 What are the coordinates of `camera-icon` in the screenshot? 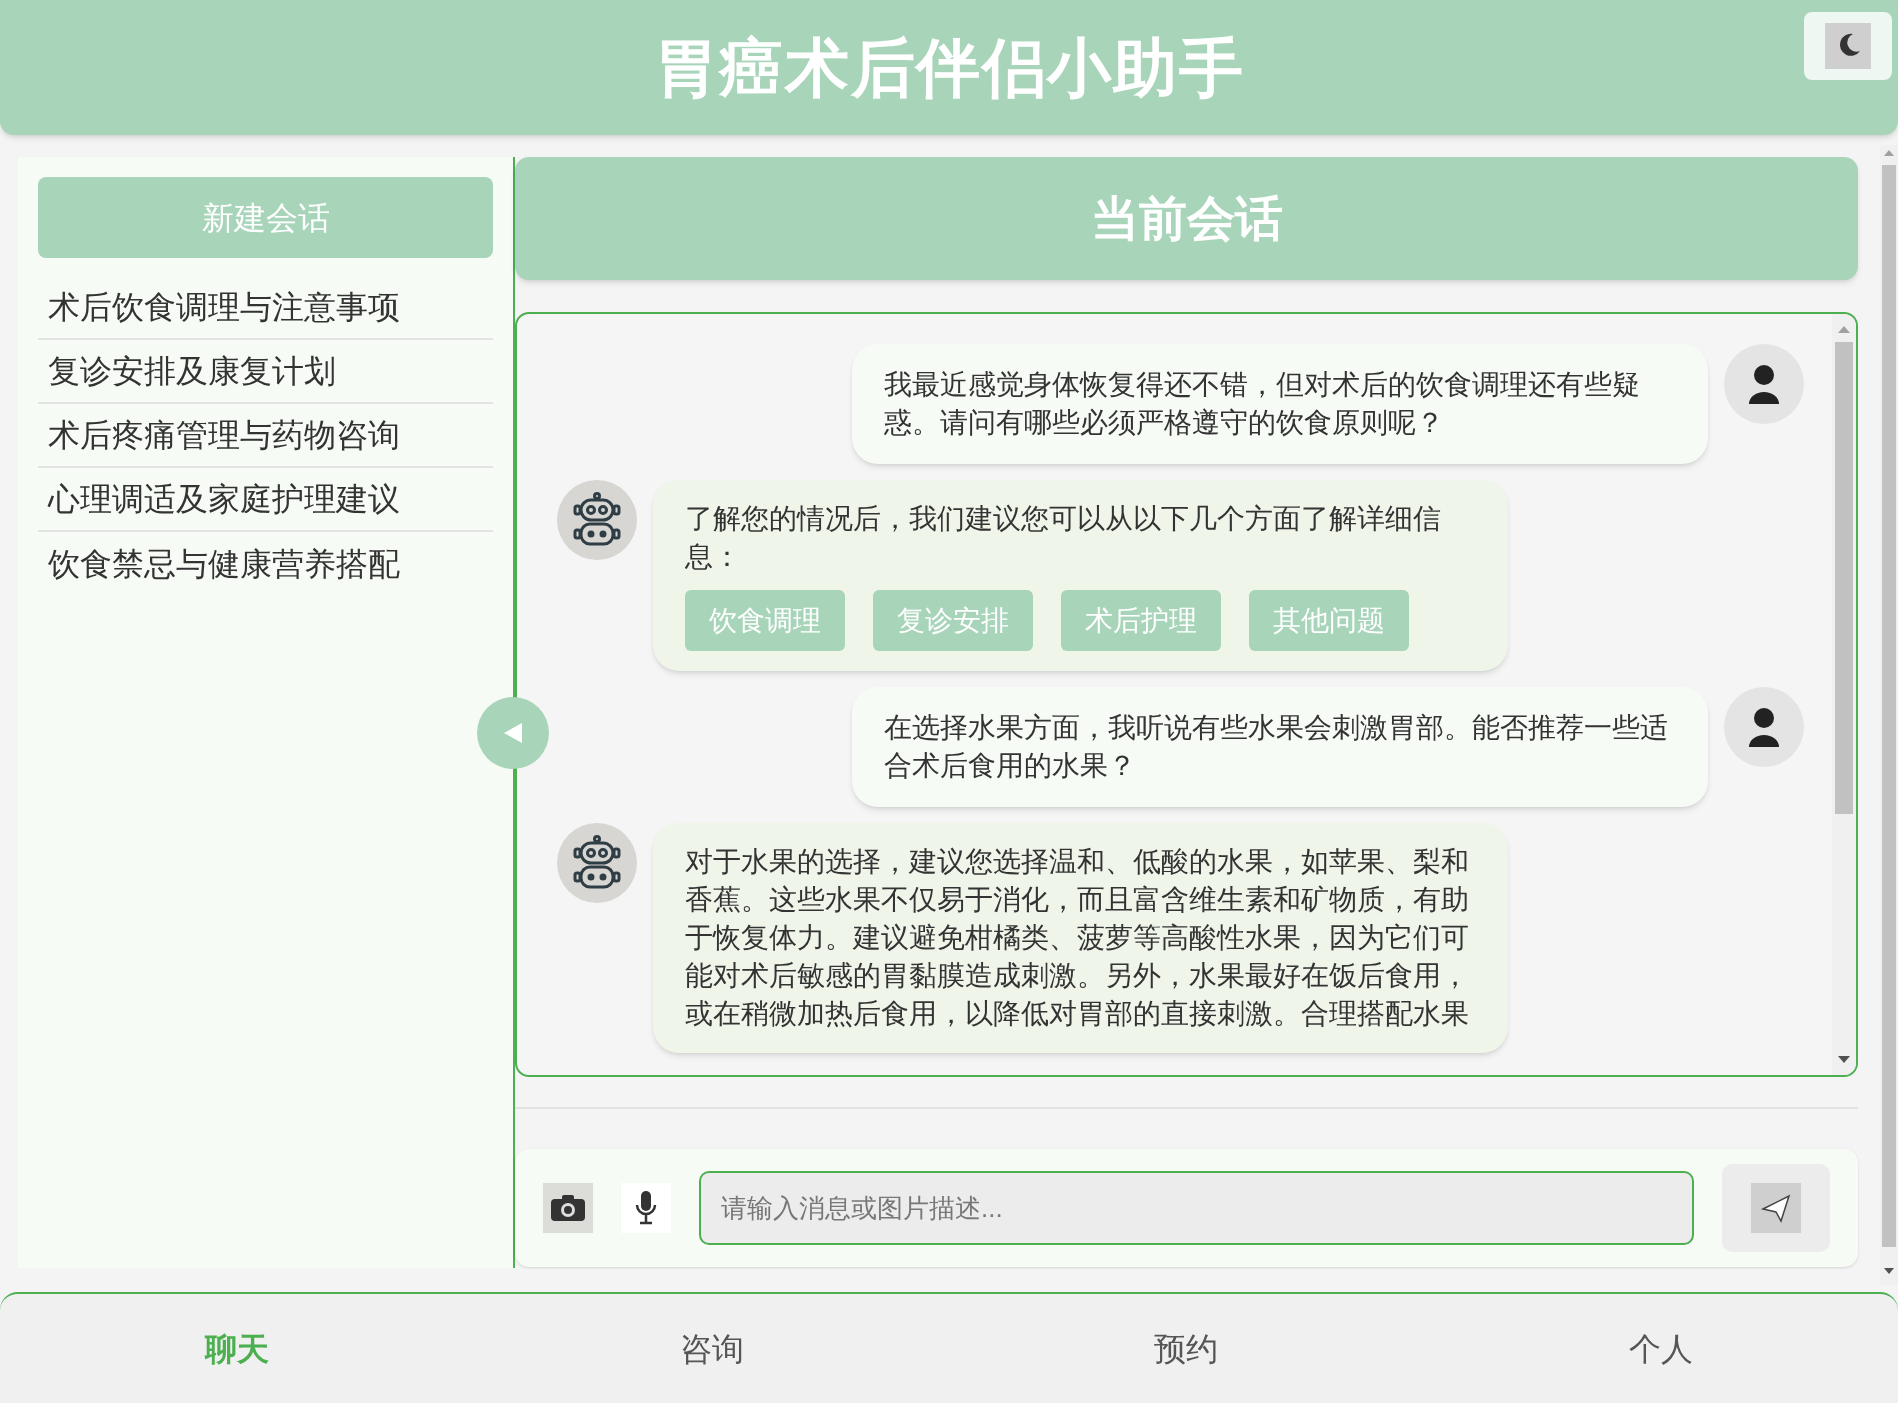 It's located at (568, 1208).